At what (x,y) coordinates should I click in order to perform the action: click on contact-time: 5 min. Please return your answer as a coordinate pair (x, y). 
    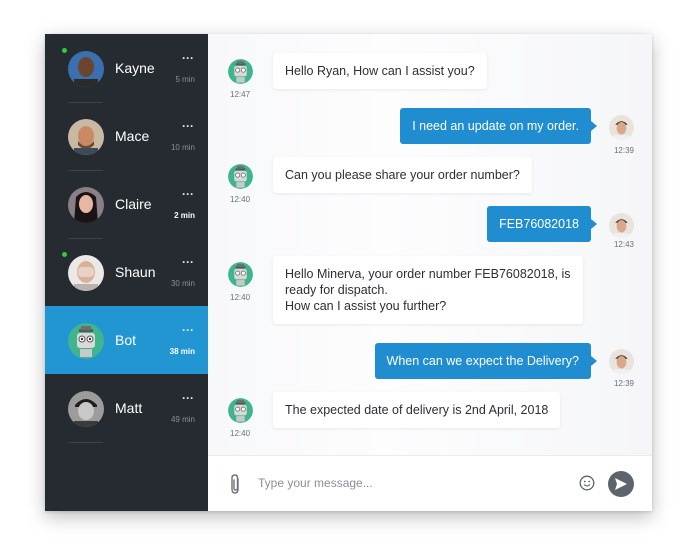
    Looking at the image, I should click on (185, 79).